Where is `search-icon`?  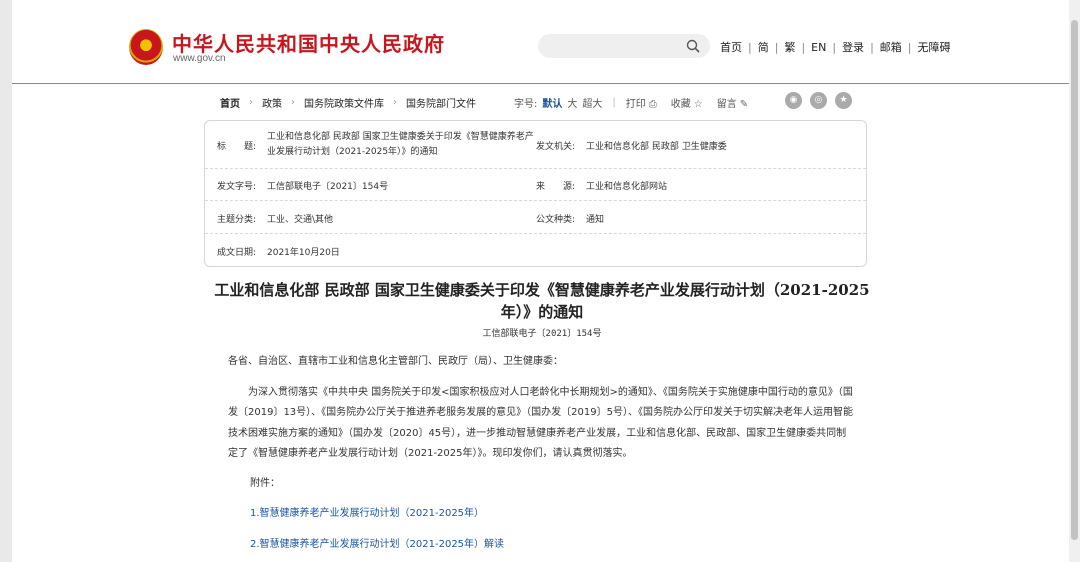
search-icon is located at coordinates (693, 46).